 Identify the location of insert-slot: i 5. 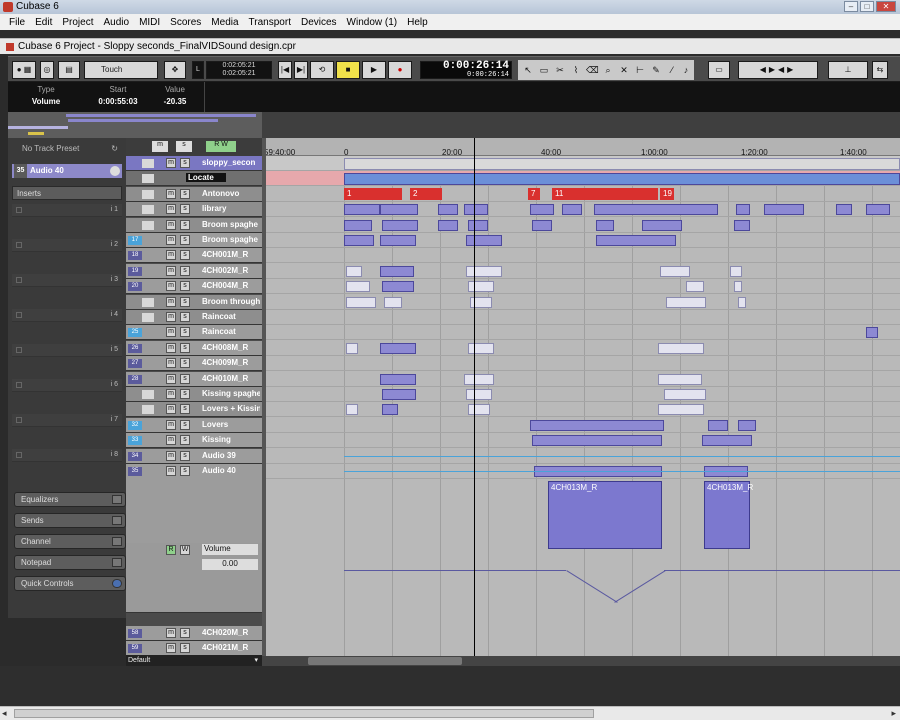
(67, 350).